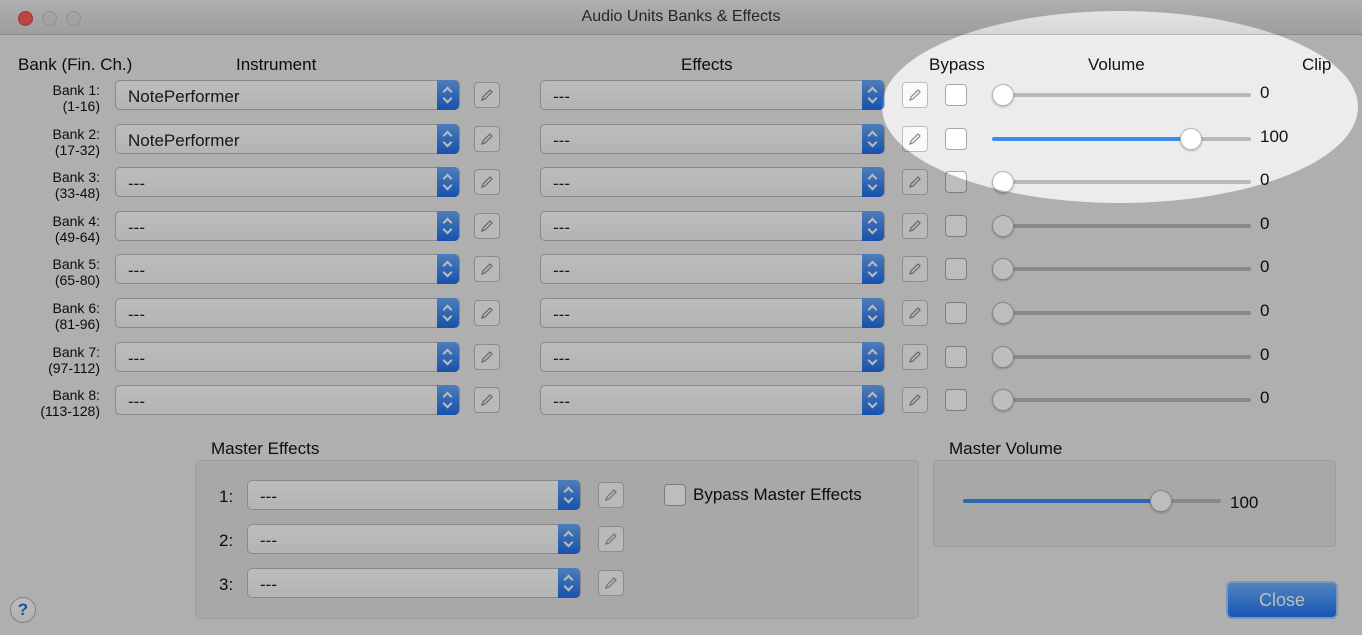 This screenshot has width=1362, height=635. I want to click on close-button: Close, so click(1282, 600).